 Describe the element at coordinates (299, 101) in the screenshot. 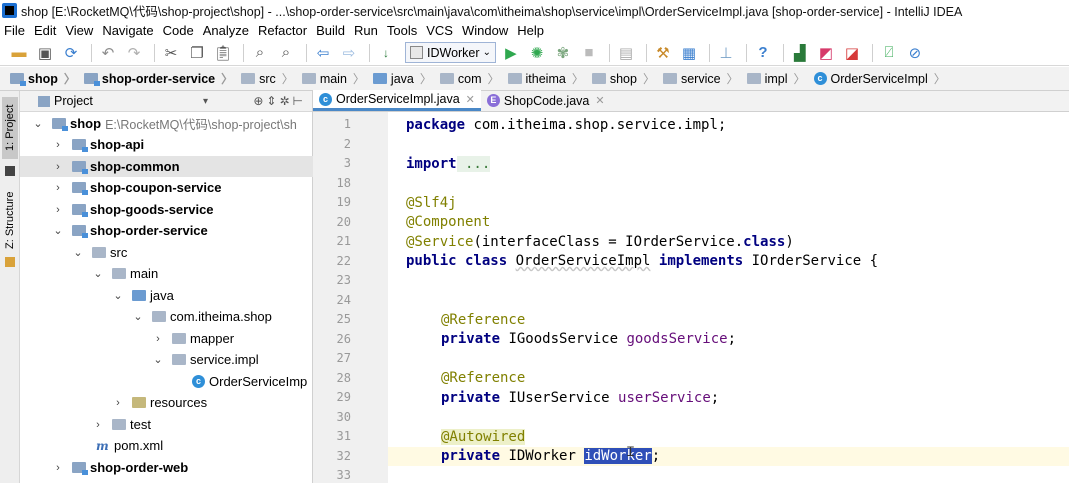

I see `hide-icon: ⊢` at that location.